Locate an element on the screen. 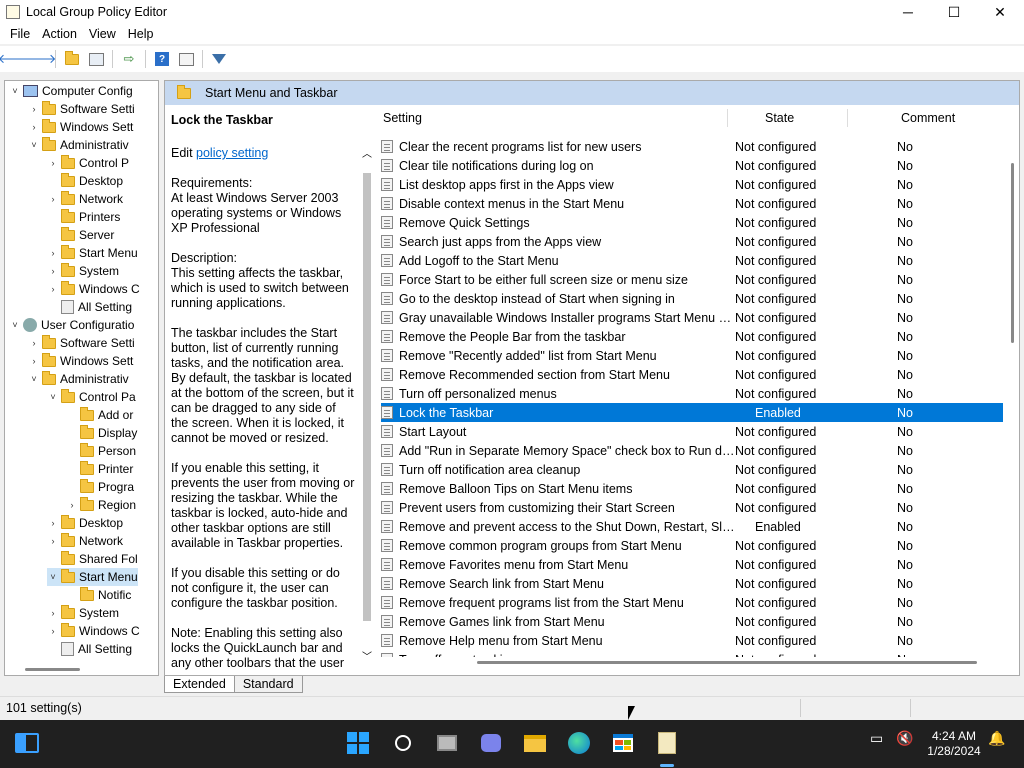 This screenshot has height=768, width=1024. tree-horizontal-scrollbar is located at coordinates (52, 669).